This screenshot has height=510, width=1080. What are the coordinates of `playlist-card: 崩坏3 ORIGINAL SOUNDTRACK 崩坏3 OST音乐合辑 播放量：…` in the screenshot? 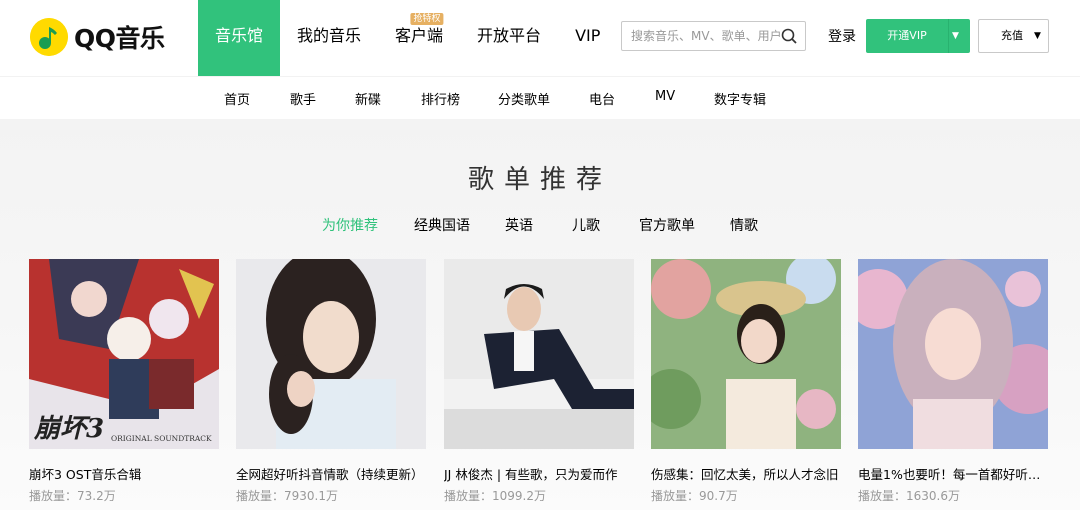 It's located at (124, 381).